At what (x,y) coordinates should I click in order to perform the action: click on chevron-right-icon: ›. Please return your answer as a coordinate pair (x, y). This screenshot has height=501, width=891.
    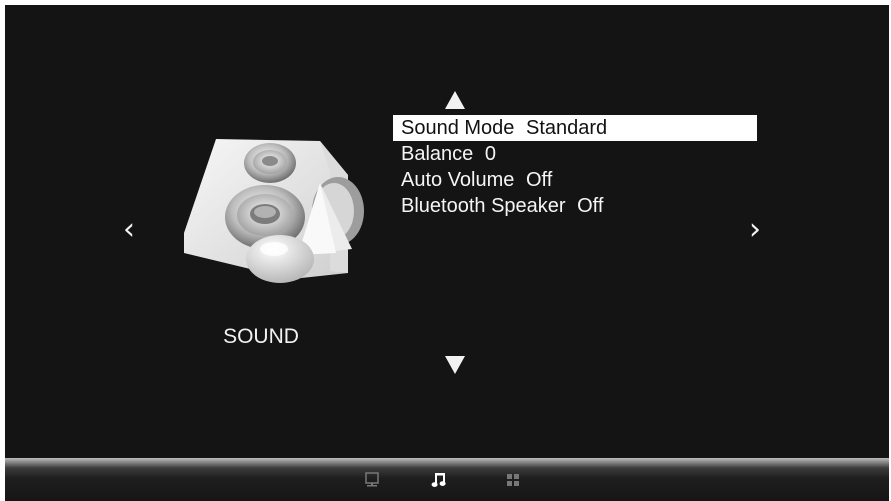
    Looking at the image, I should click on (755, 230).